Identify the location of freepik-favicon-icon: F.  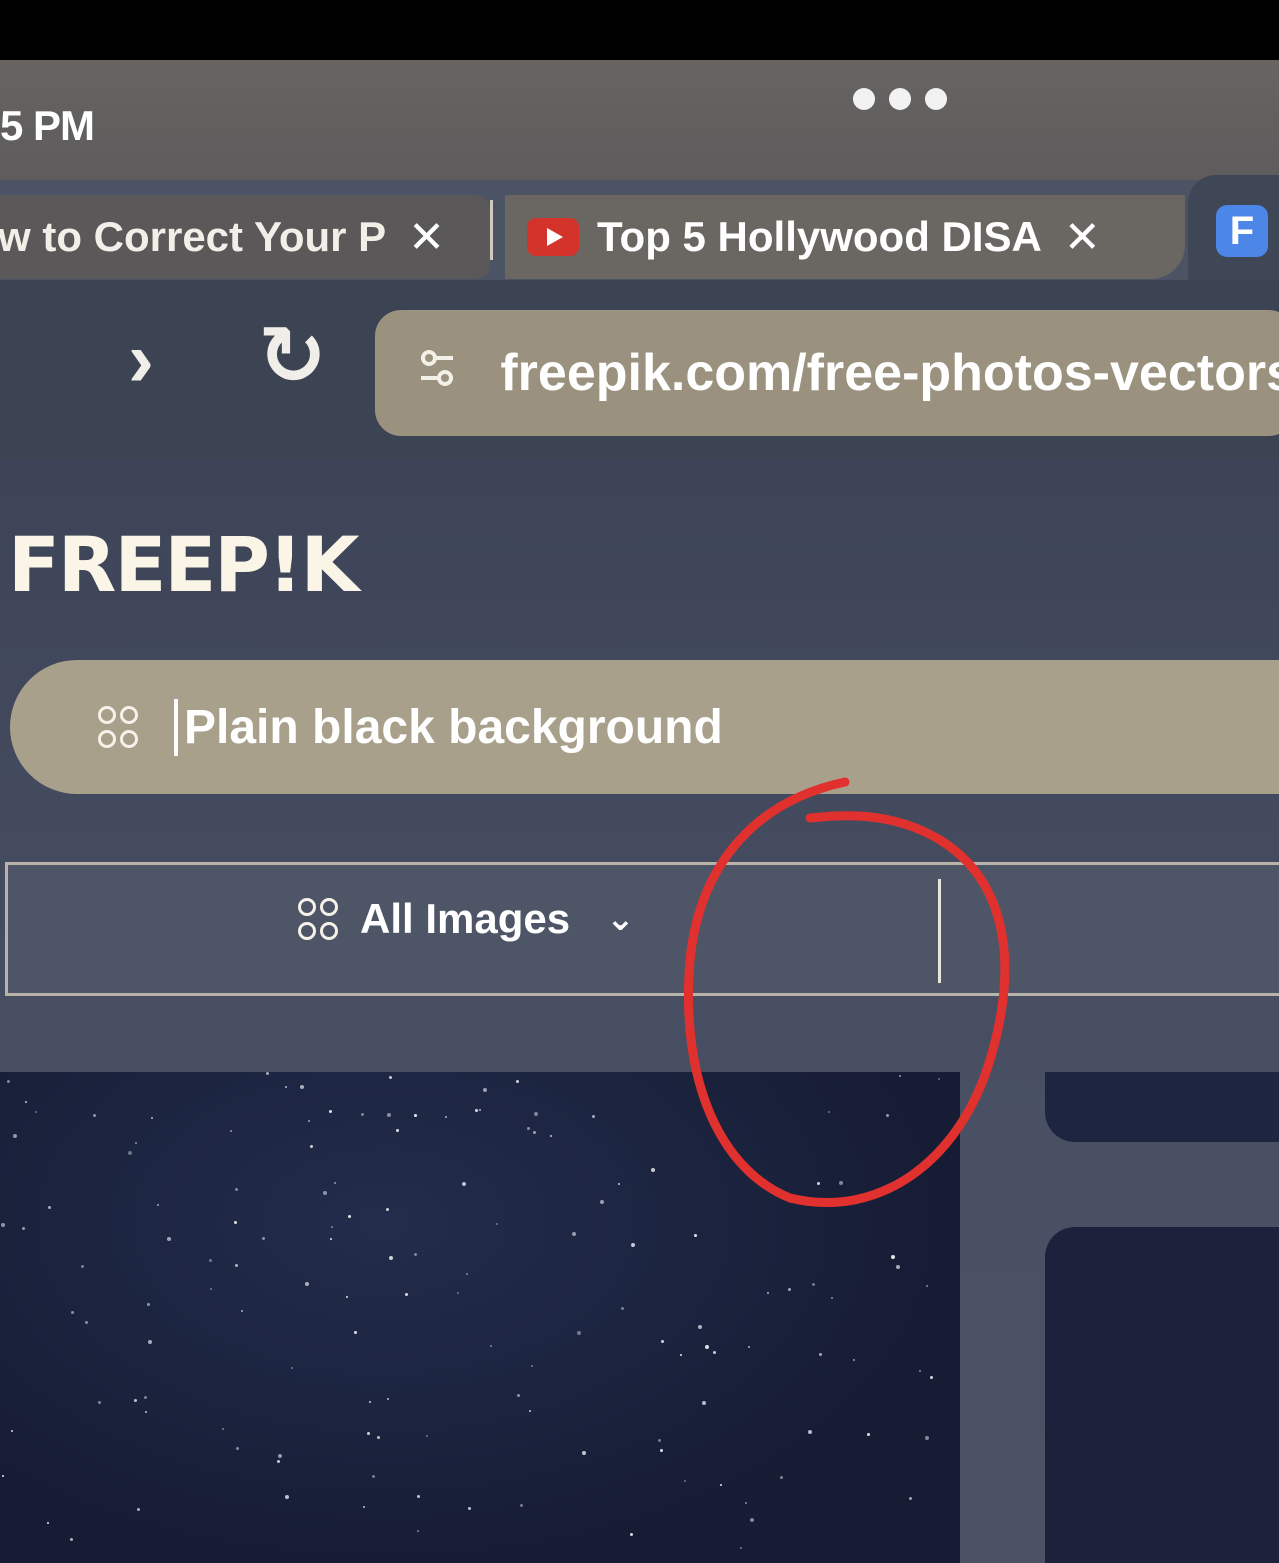
(1242, 231).